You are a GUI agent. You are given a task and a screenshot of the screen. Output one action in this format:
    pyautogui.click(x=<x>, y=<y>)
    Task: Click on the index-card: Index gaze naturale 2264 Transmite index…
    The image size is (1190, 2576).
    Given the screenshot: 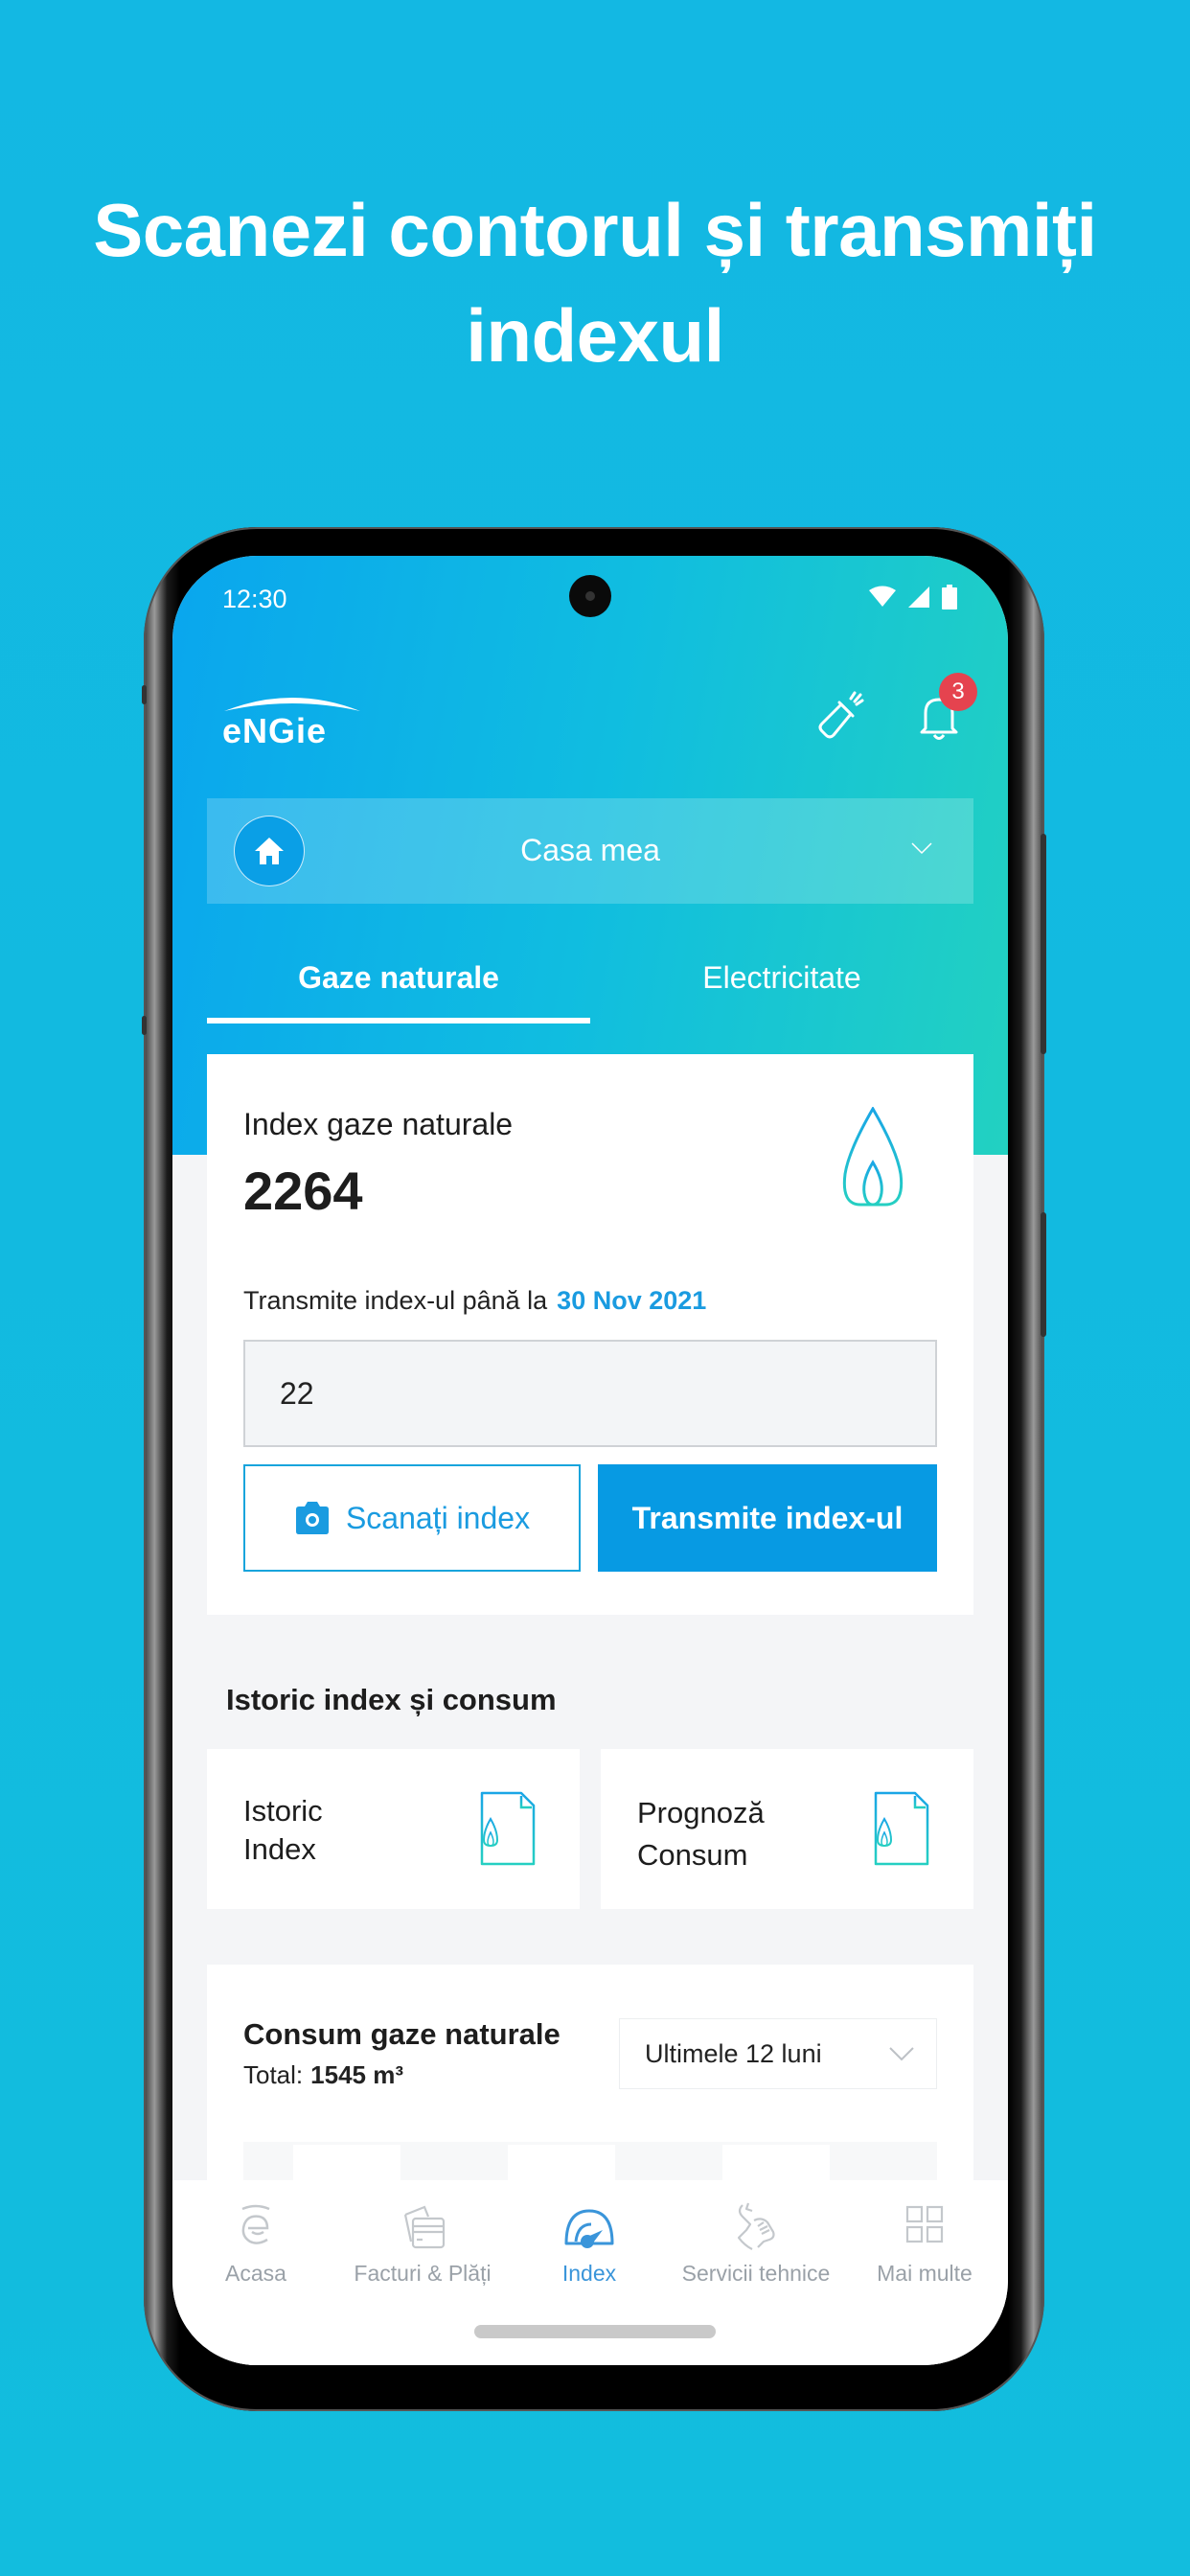 What is the action you would take?
    pyautogui.click(x=590, y=1334)
    